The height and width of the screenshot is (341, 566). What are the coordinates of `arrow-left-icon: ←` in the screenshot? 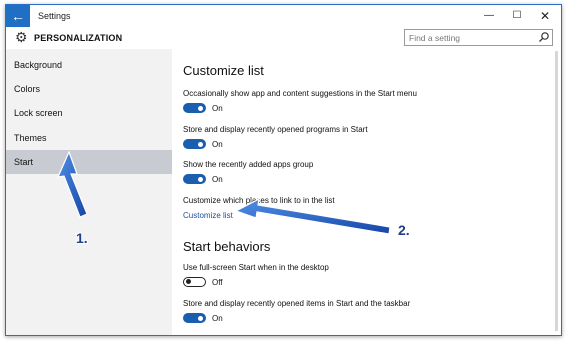 It's located at (18, 16).